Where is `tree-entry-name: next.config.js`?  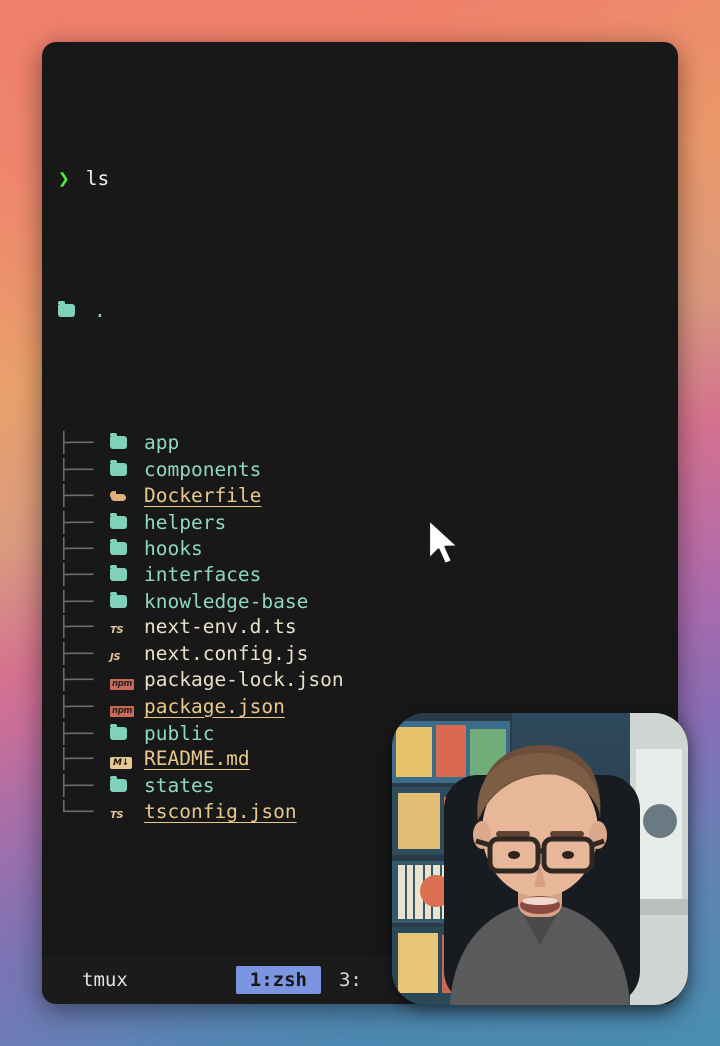
tree-entry-name: next.config.js is located at coordinates (226, 653).